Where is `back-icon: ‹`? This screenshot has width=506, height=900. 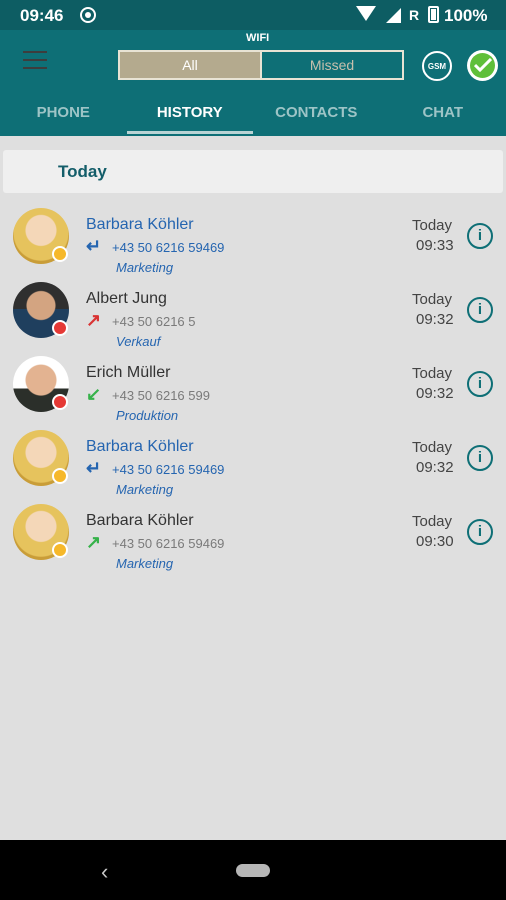 back-icon: ‹ is located at coordinates (104, 872).